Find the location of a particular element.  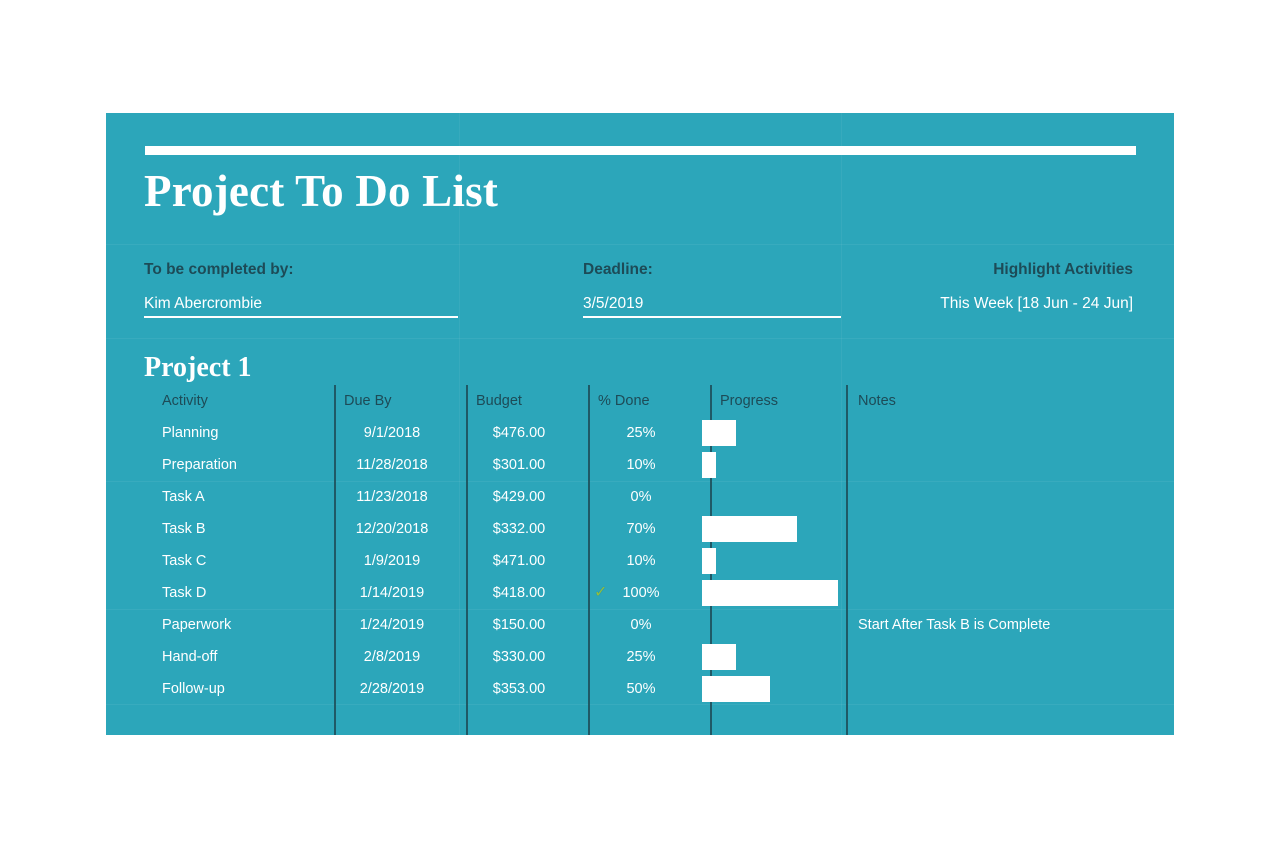

table-row: Task C 1/9/2019 $471.00 10% is located at coordinates (659, 561).